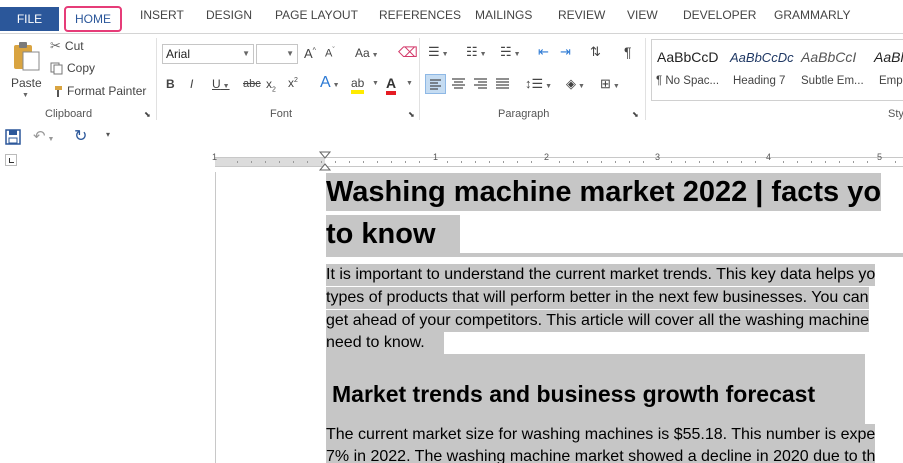 This screenshot has height=463, width=903. What do you see at coordinates (458, 84) in the screenshot?
I see `align-center-icon` at bounding box center [458, 84].